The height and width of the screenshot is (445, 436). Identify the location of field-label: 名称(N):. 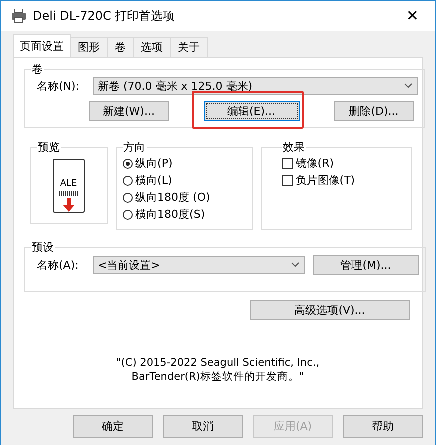
(59, 86).